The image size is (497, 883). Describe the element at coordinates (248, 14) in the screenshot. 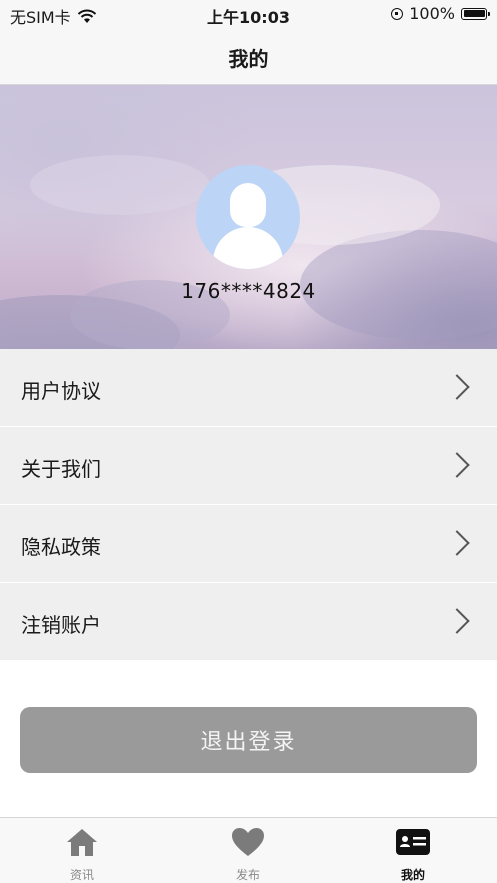

I see `status-bar: 无SIM卡 上午10:03 100%` at that location.